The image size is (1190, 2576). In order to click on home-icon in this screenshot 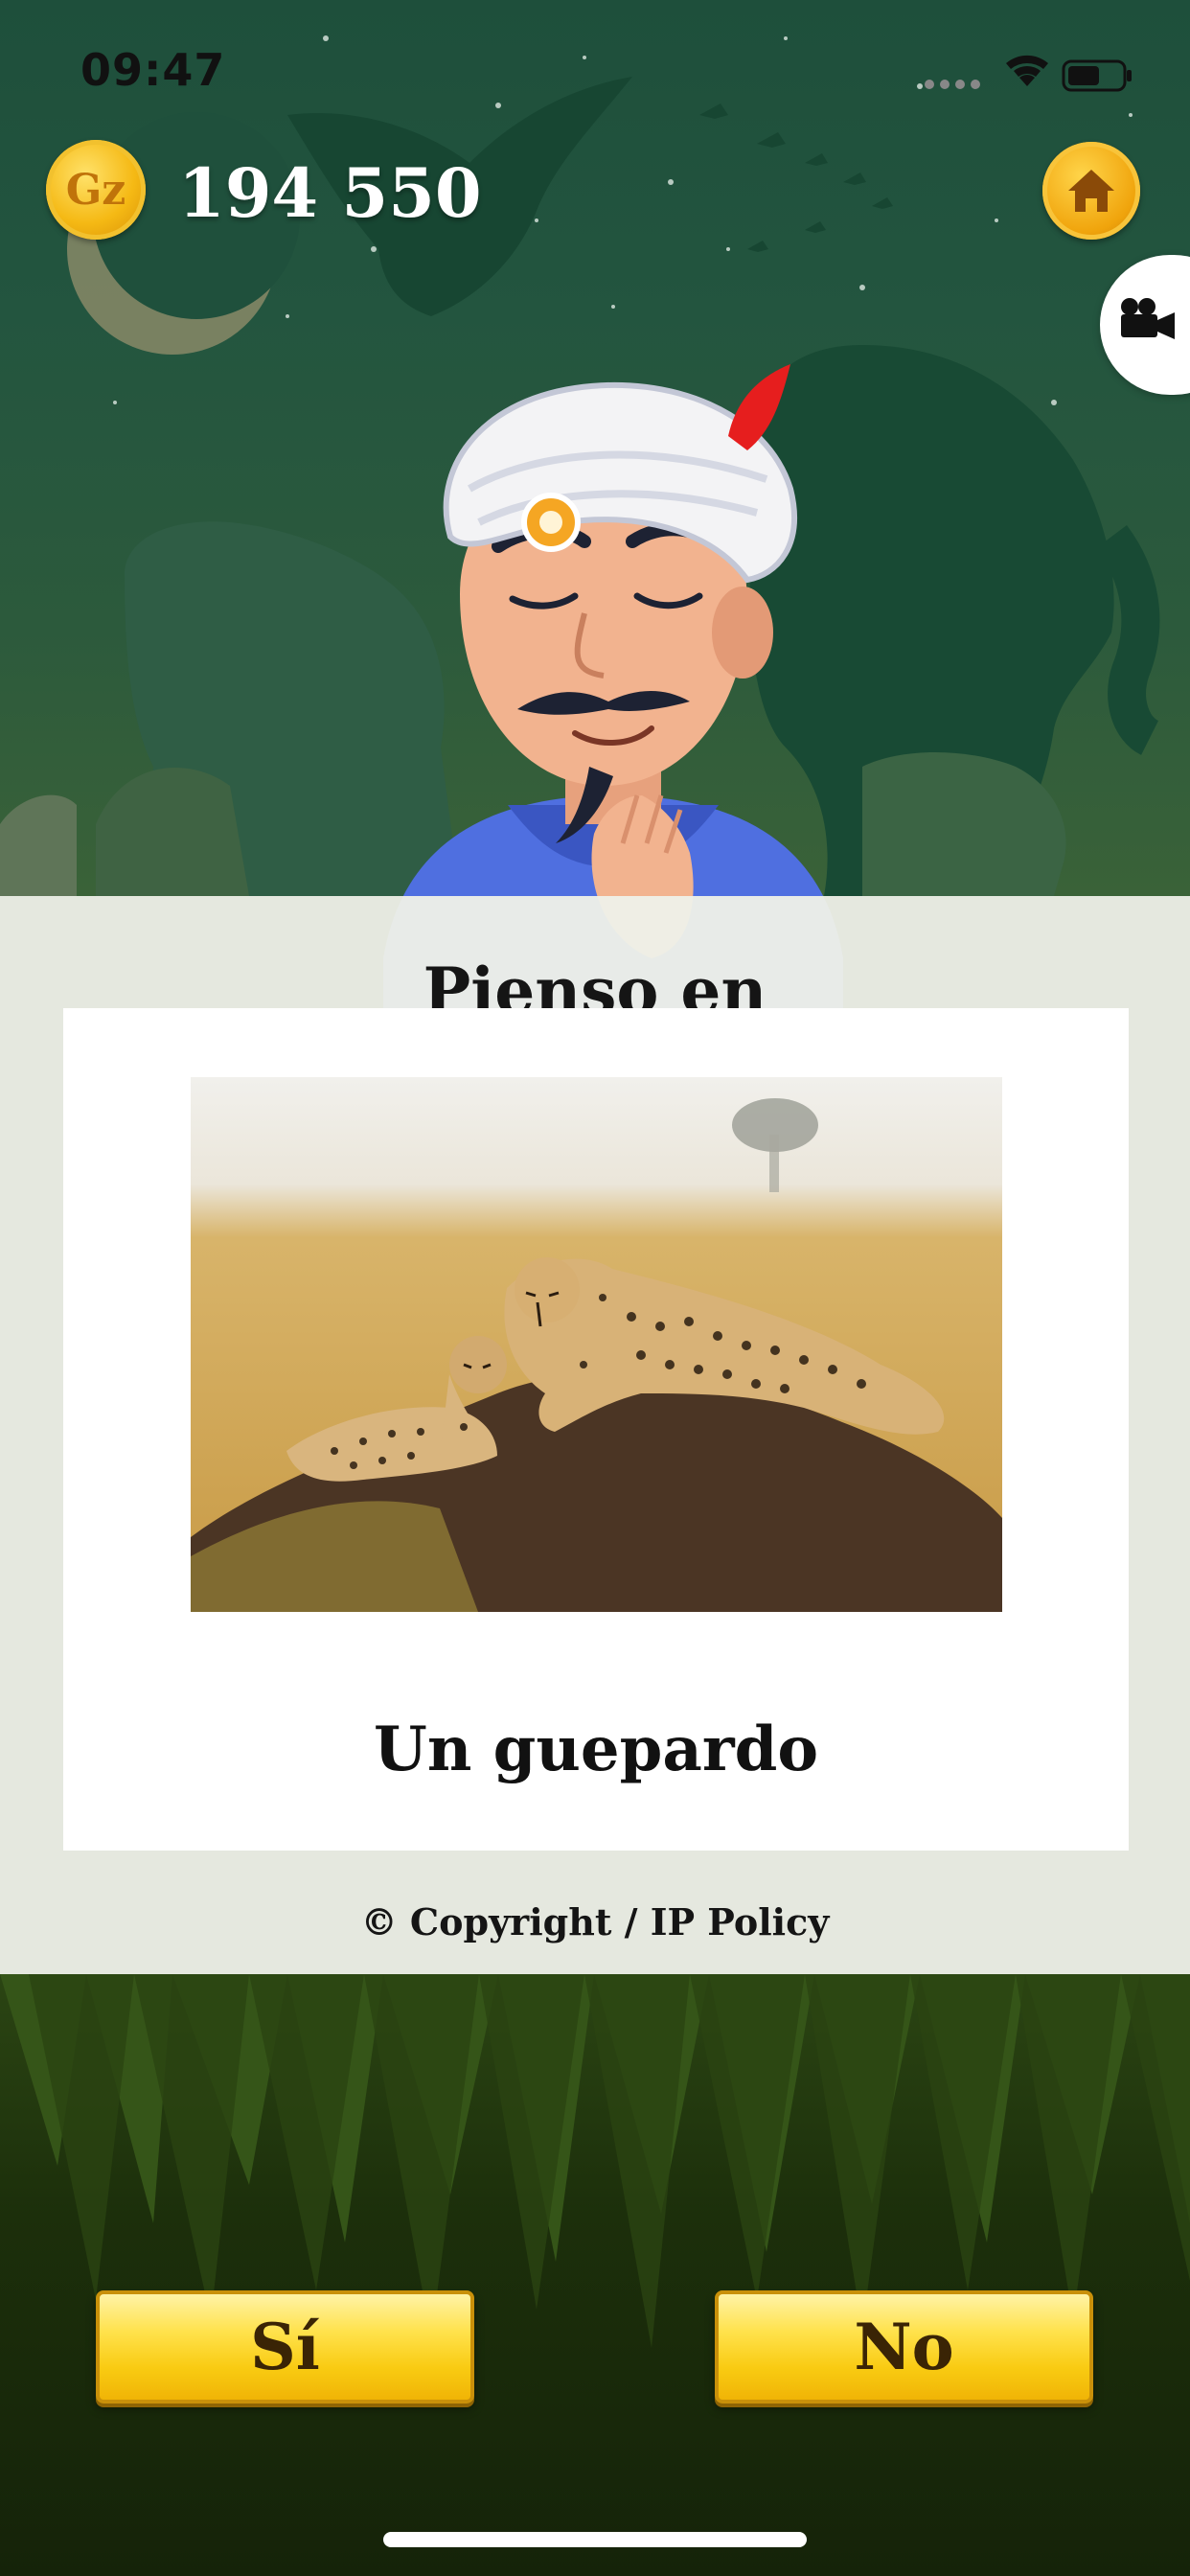, I will do `click(1091, 191)`.